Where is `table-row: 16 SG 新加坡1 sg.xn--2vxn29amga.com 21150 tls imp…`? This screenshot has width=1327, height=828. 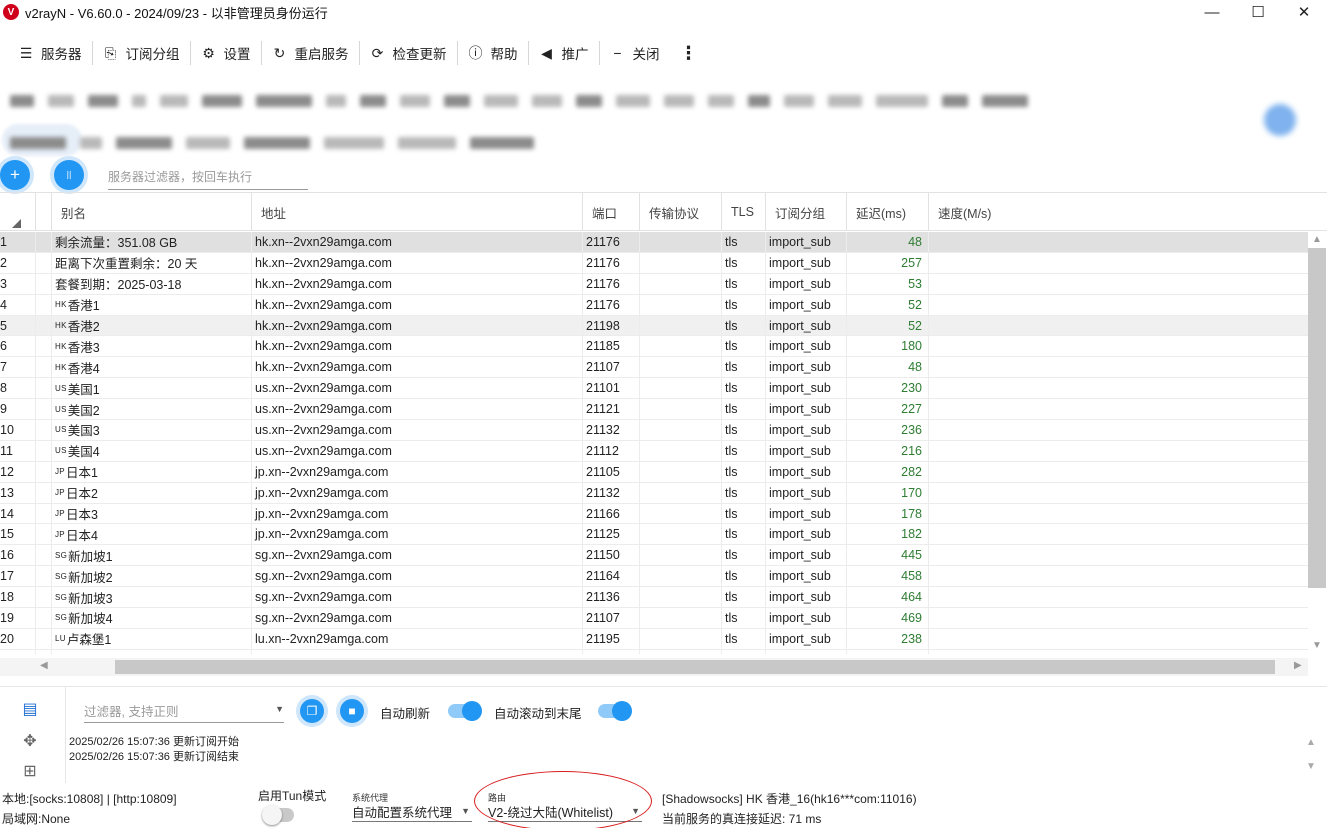 table-row: 16 SG 新加坡1 sg.xn--2vxn29amga.com 21150 tls imp… is located at coordinates (654, 556).